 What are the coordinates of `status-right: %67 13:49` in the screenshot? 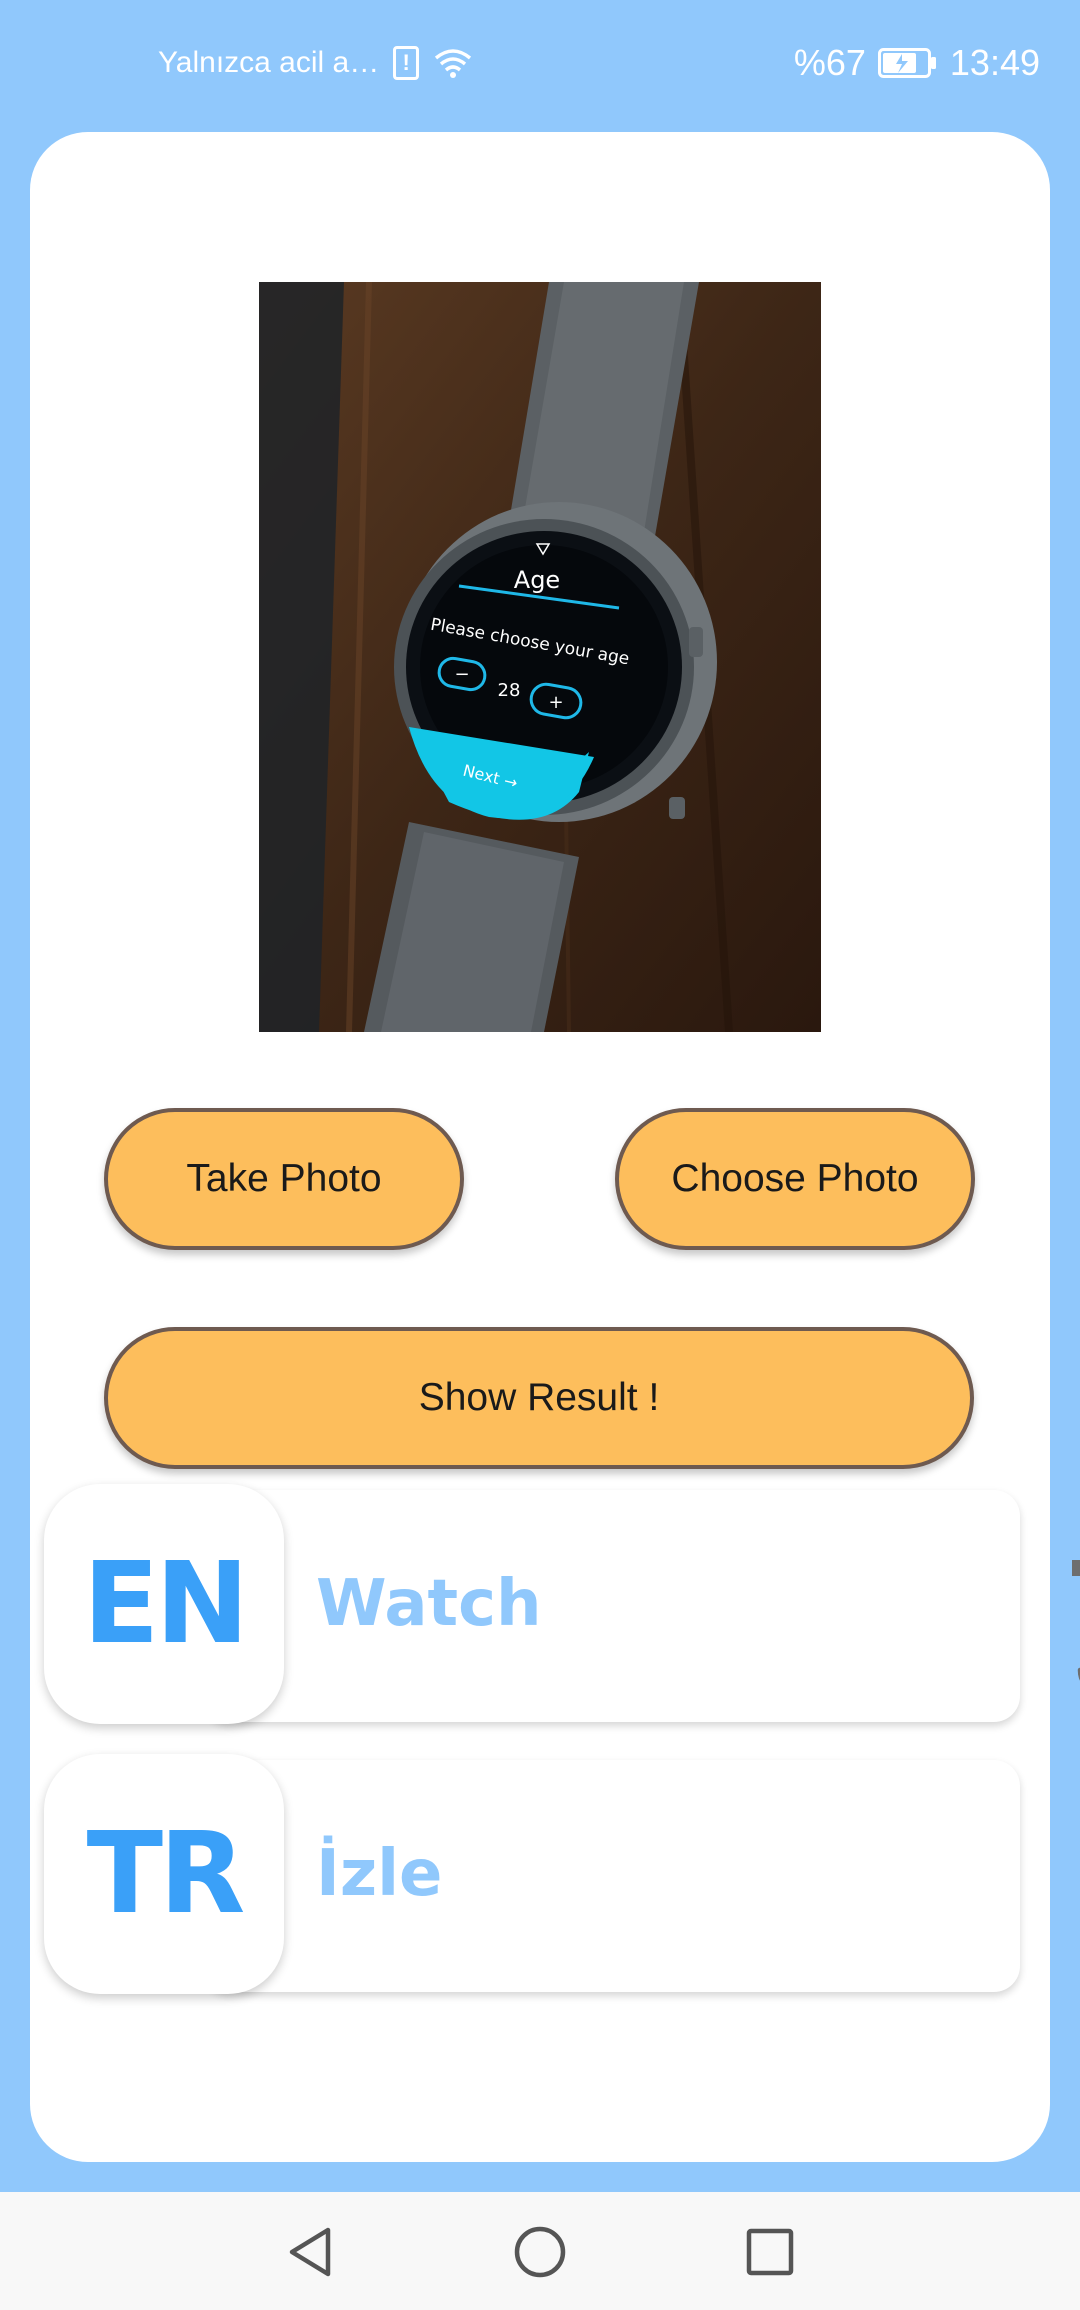 It's located at (917, 63).